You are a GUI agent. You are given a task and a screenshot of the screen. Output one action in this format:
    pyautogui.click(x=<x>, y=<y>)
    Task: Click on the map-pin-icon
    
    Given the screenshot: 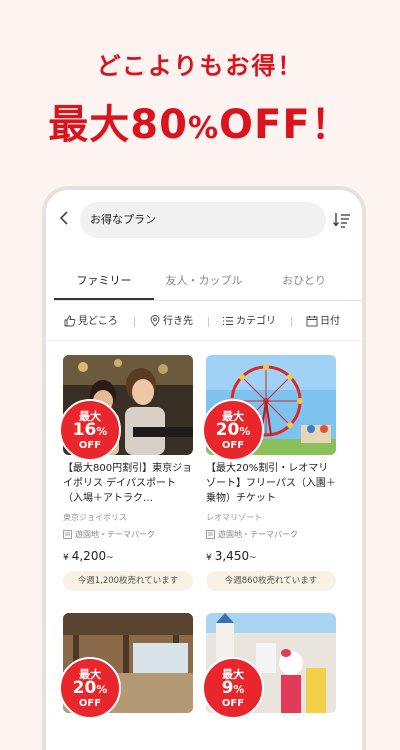 What is the action you would take?
    pyautogui.click(x=155, y=321)
    